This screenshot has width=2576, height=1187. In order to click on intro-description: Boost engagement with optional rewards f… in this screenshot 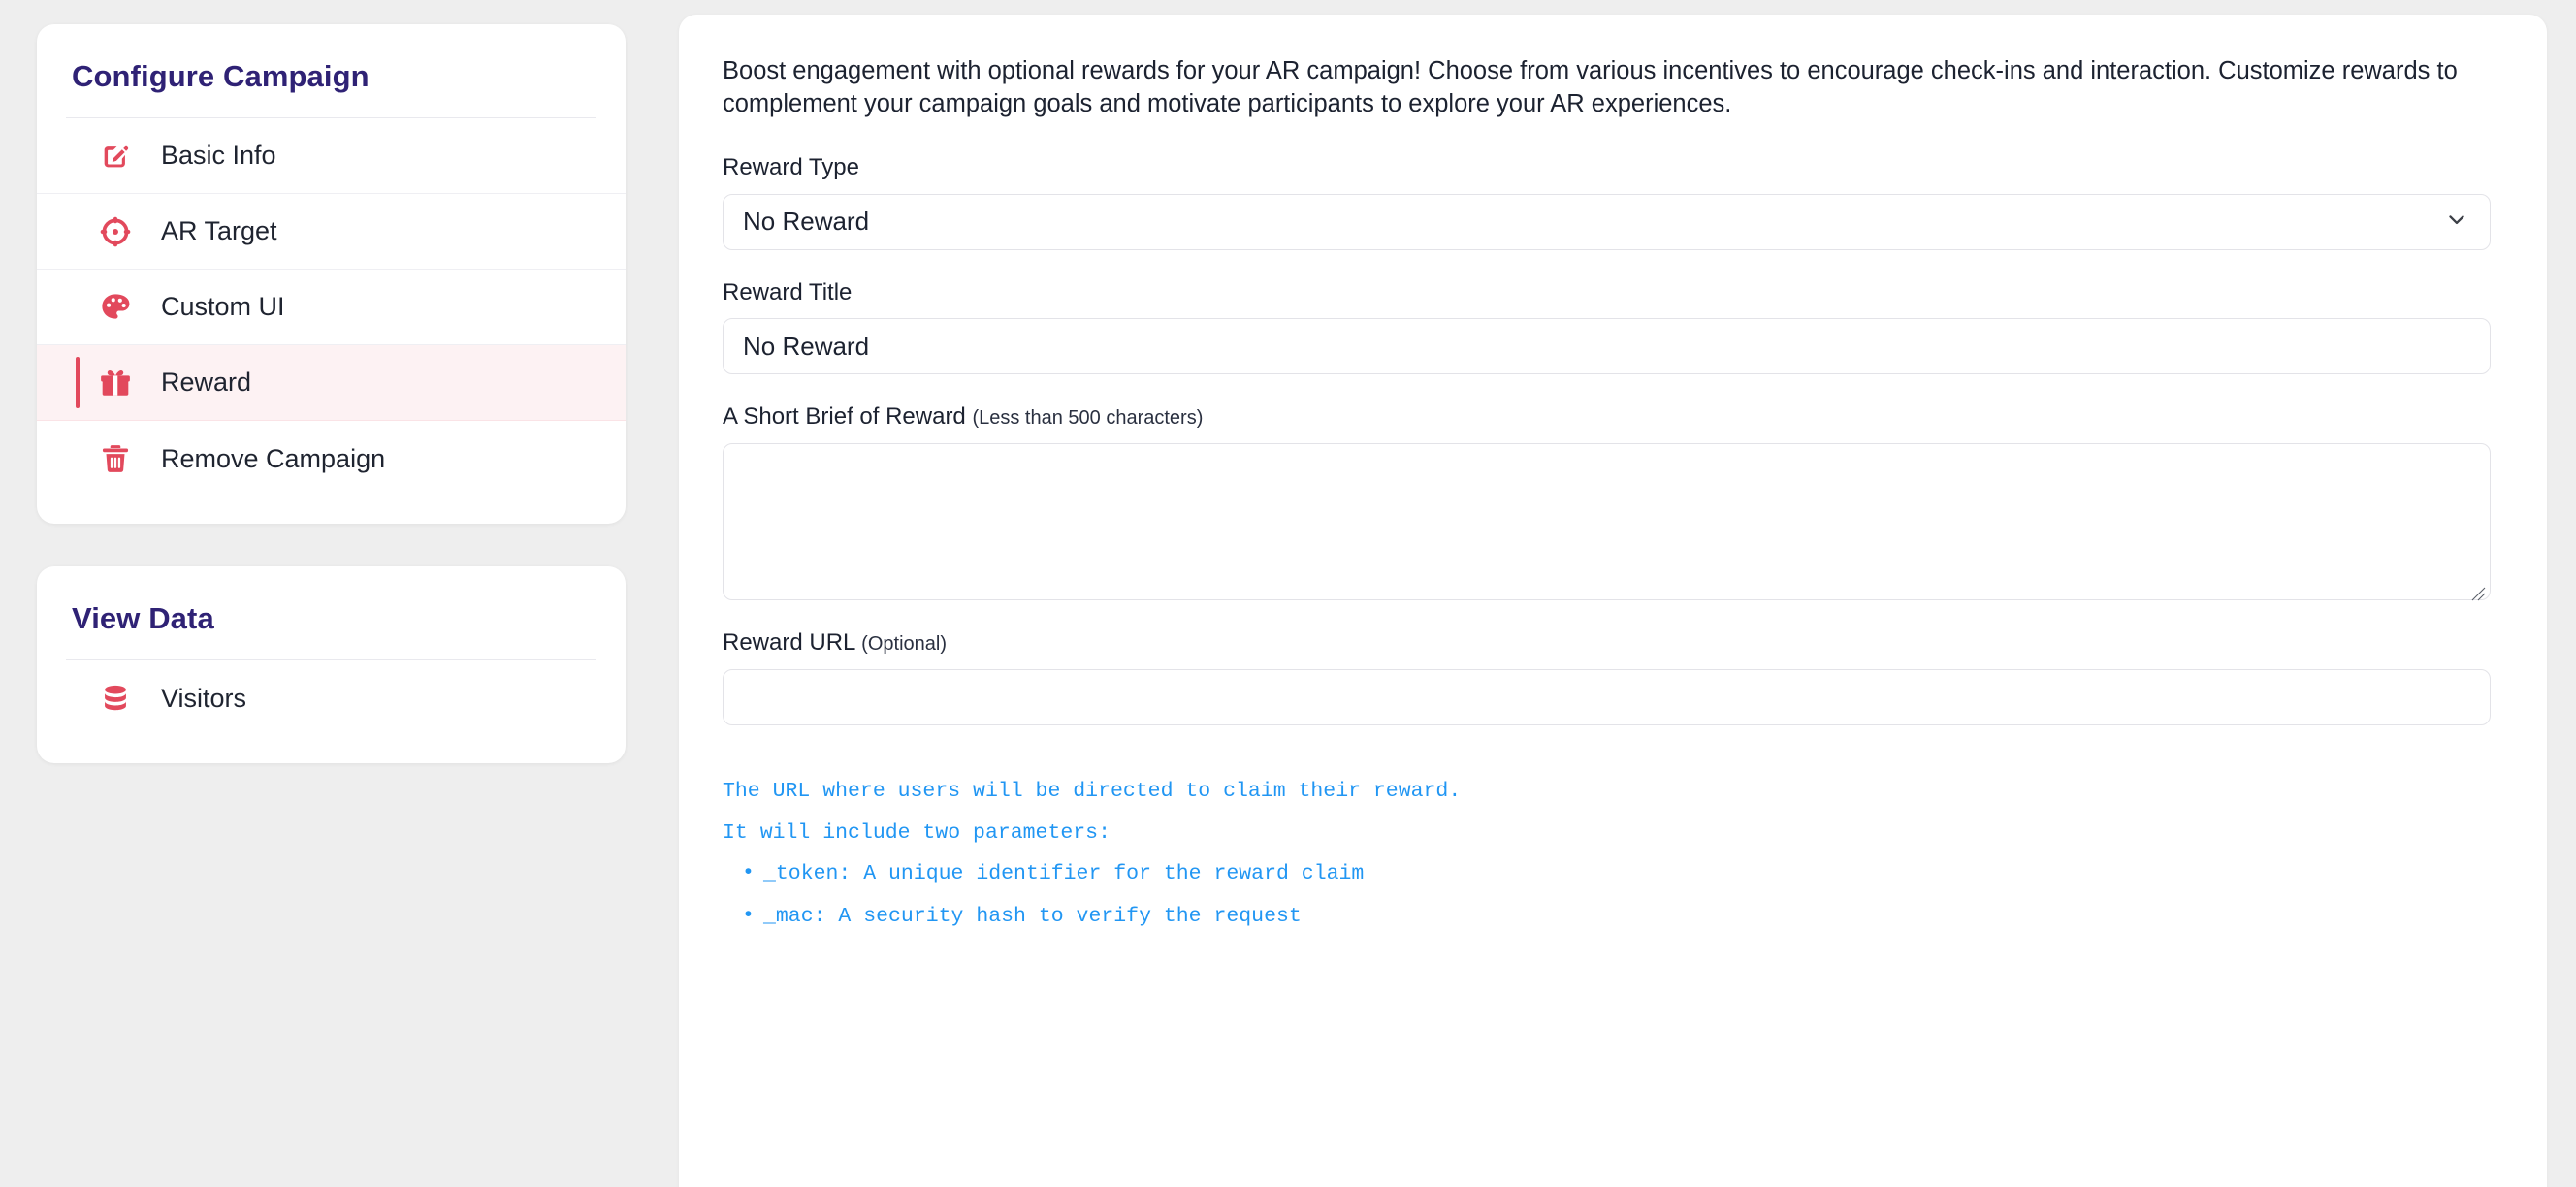, I will do `click(1590, 87)`.